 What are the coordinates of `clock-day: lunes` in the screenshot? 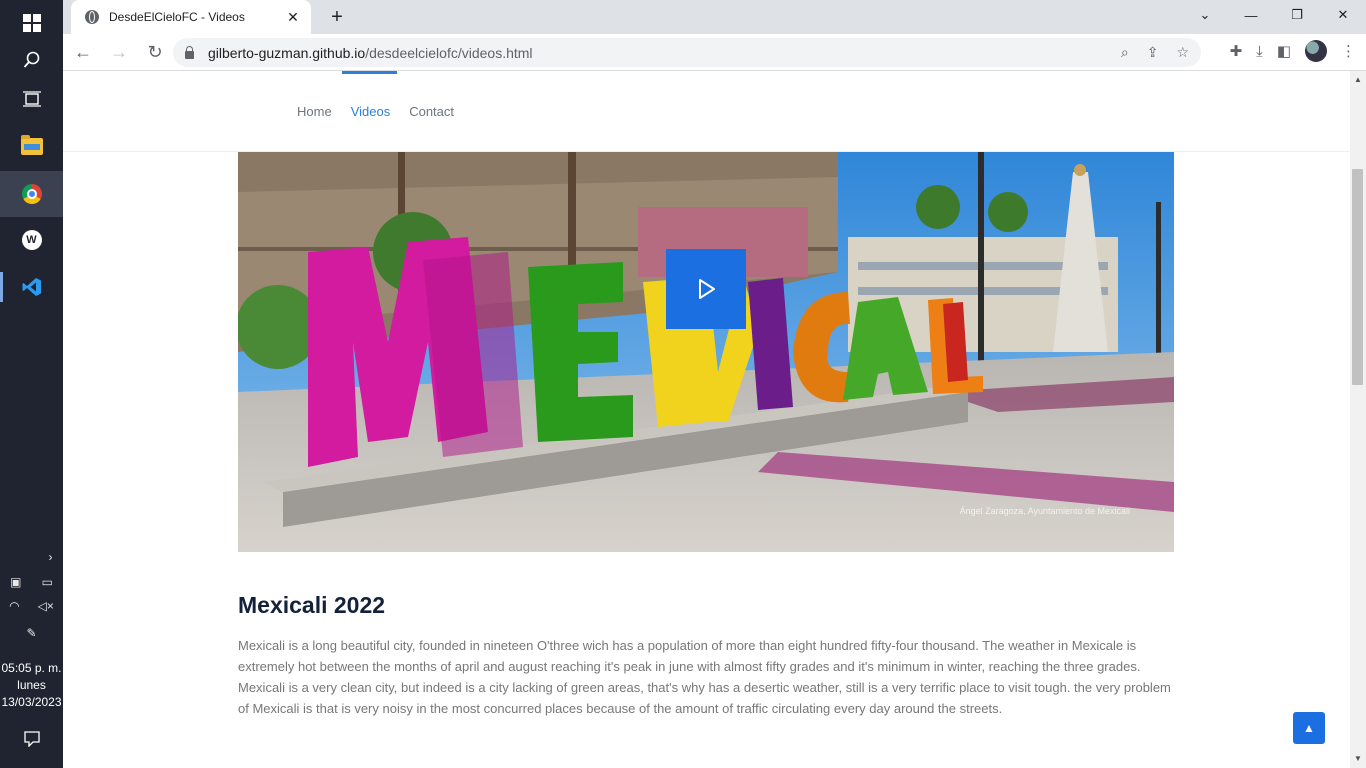 It's located at (31, 685).